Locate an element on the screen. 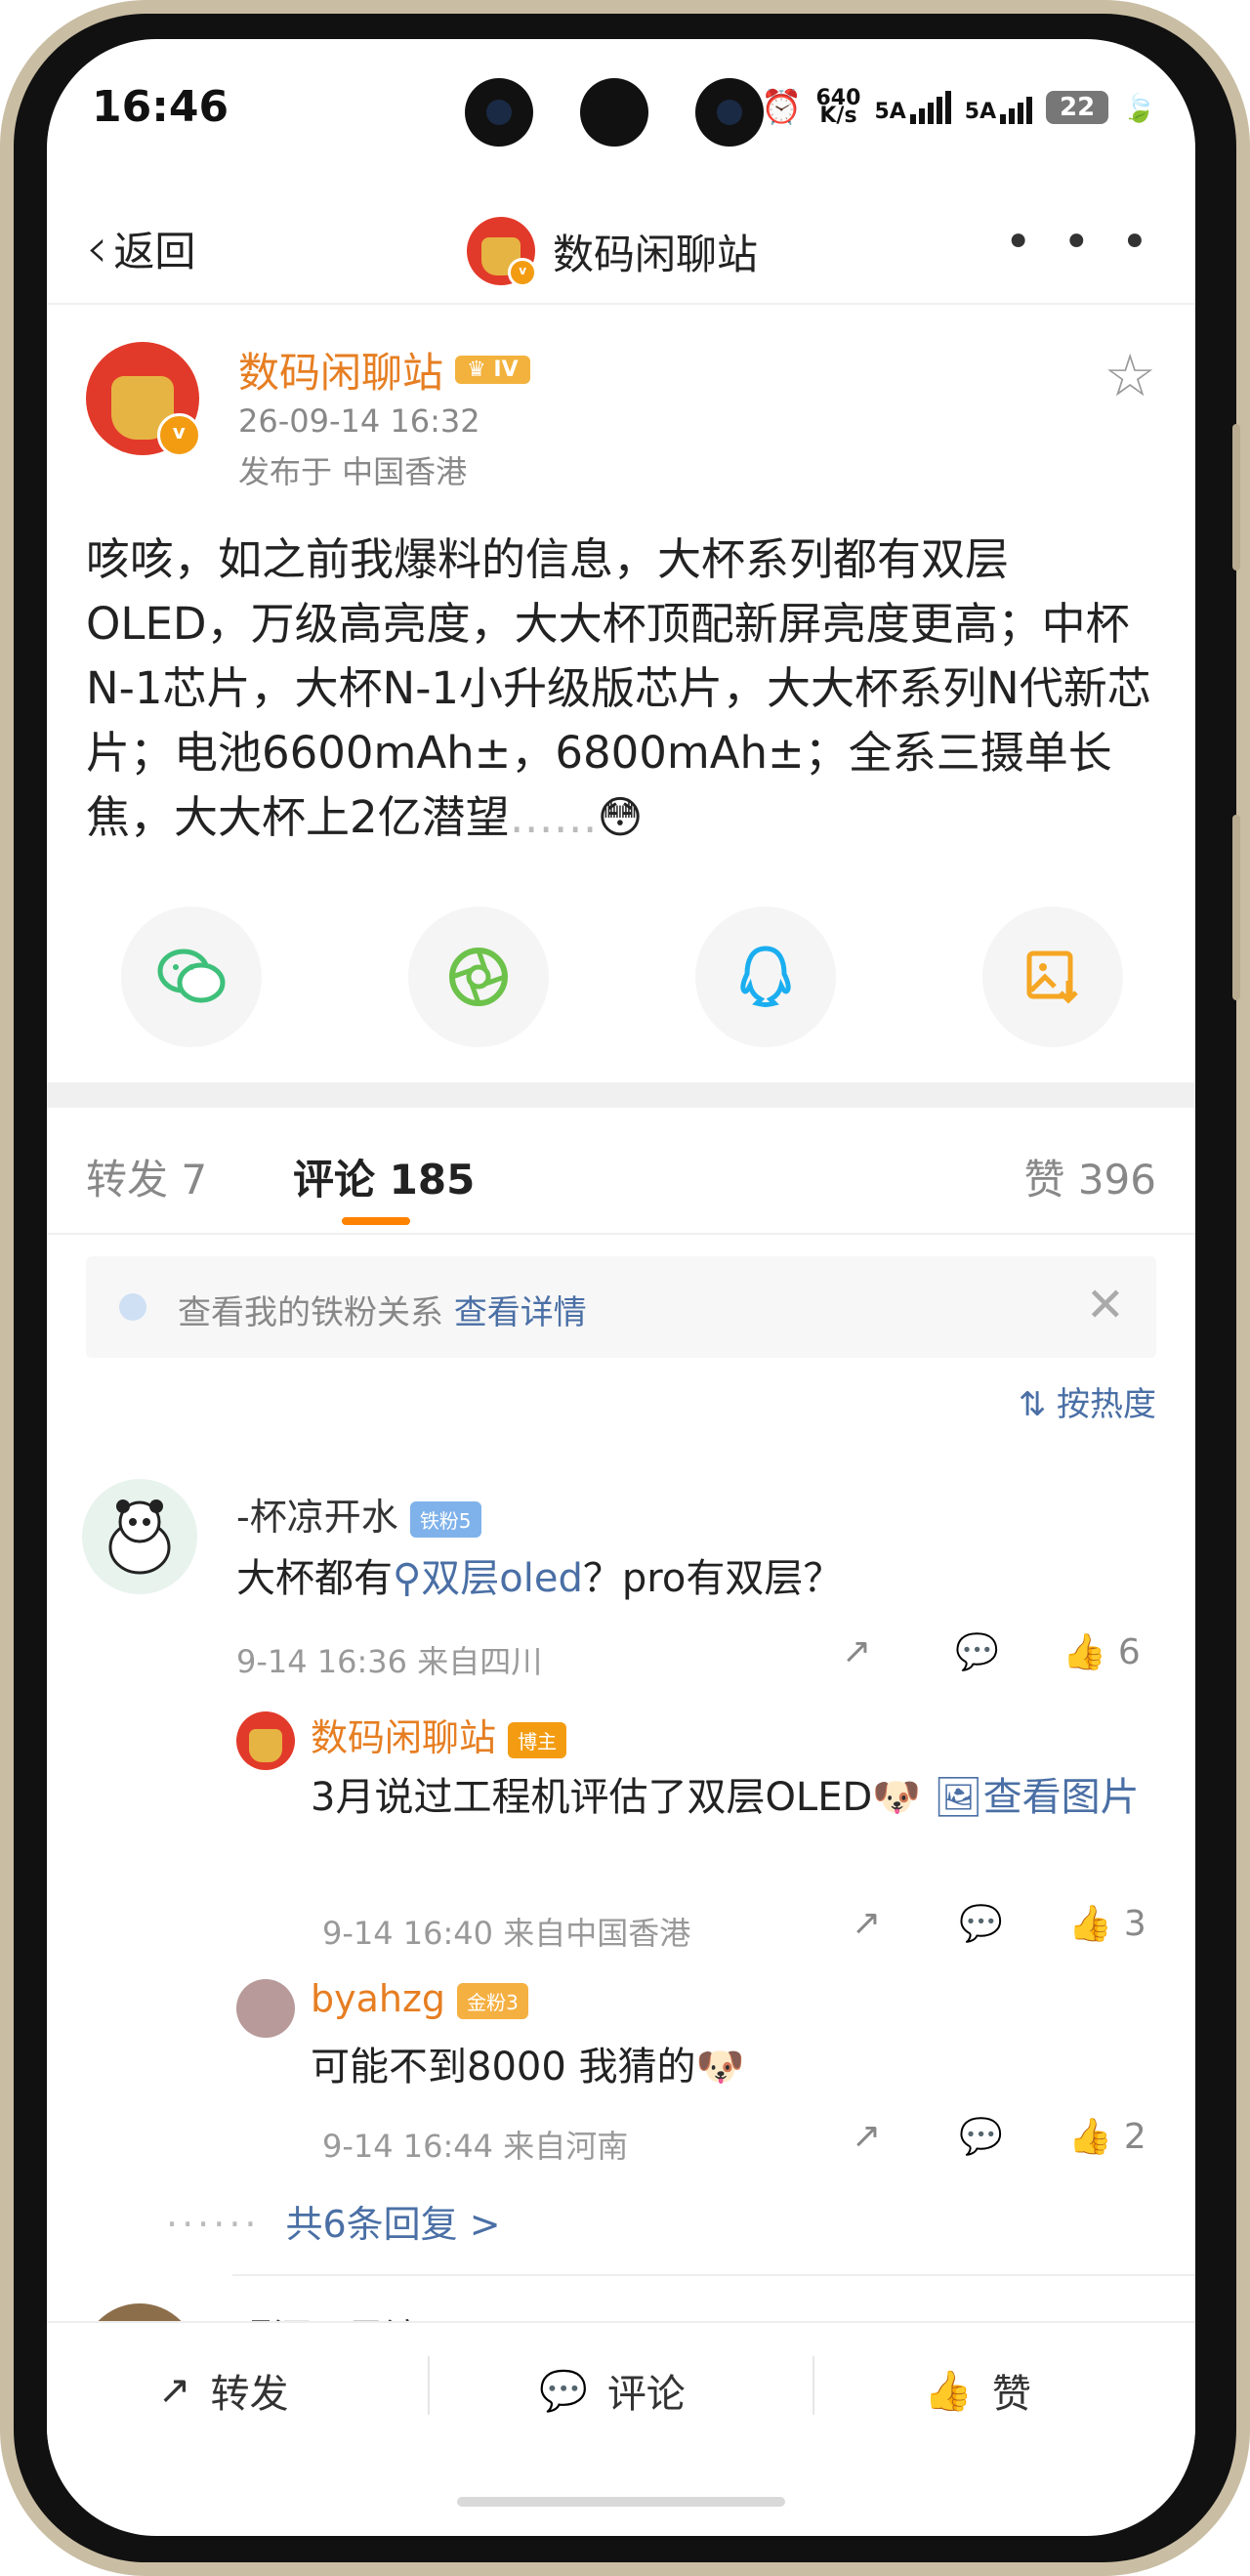  status-bar: 16:46 ⏰ 640 K/s 5A 5A 22 🍃 is located at coordinates (621, 112).